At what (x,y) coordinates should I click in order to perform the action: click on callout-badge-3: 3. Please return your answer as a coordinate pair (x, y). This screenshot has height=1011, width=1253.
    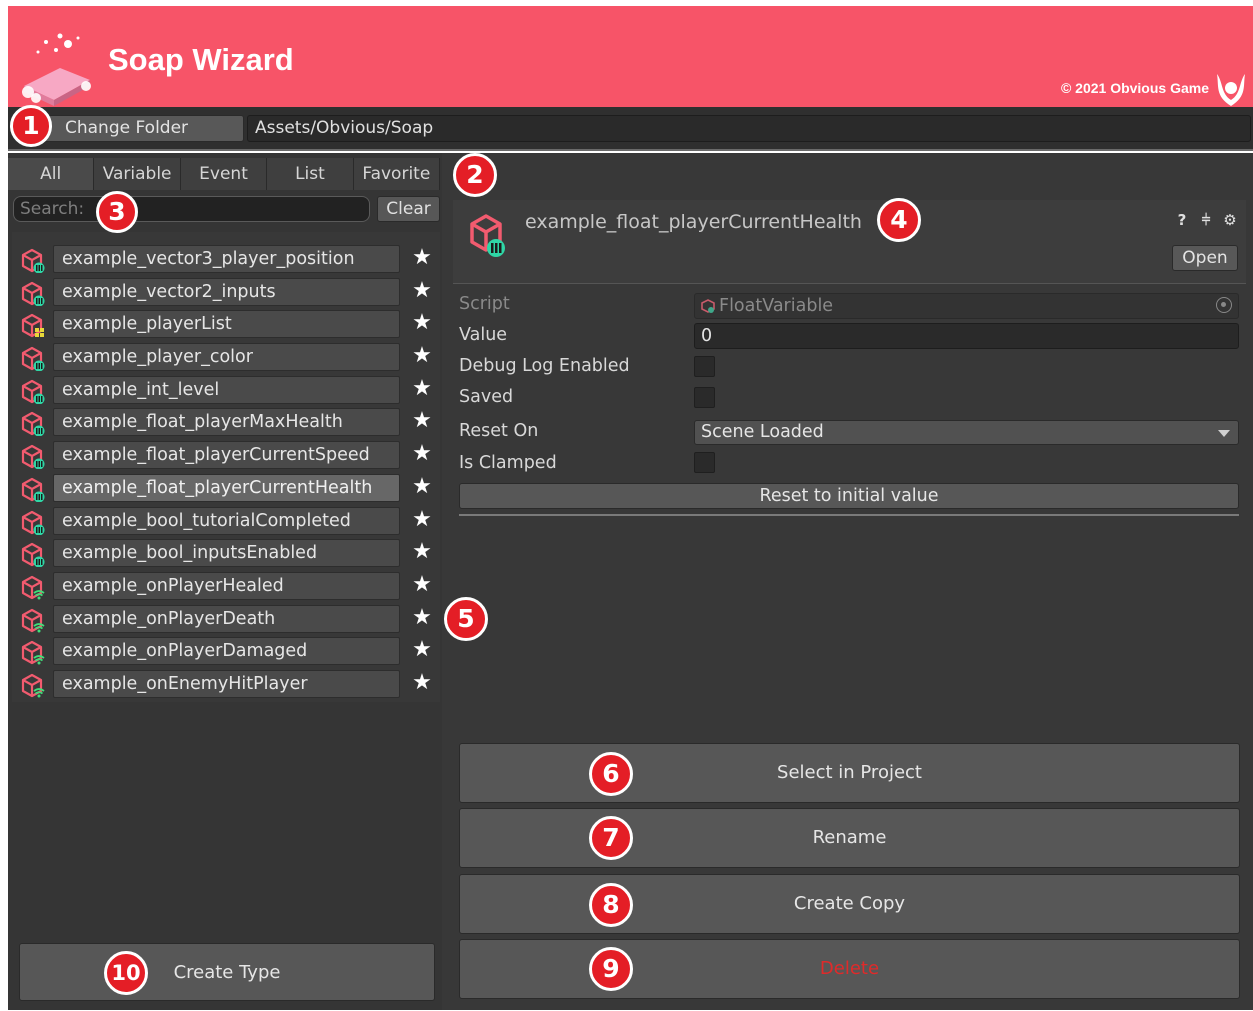
    Looking at the image, I should click on (117, 212).